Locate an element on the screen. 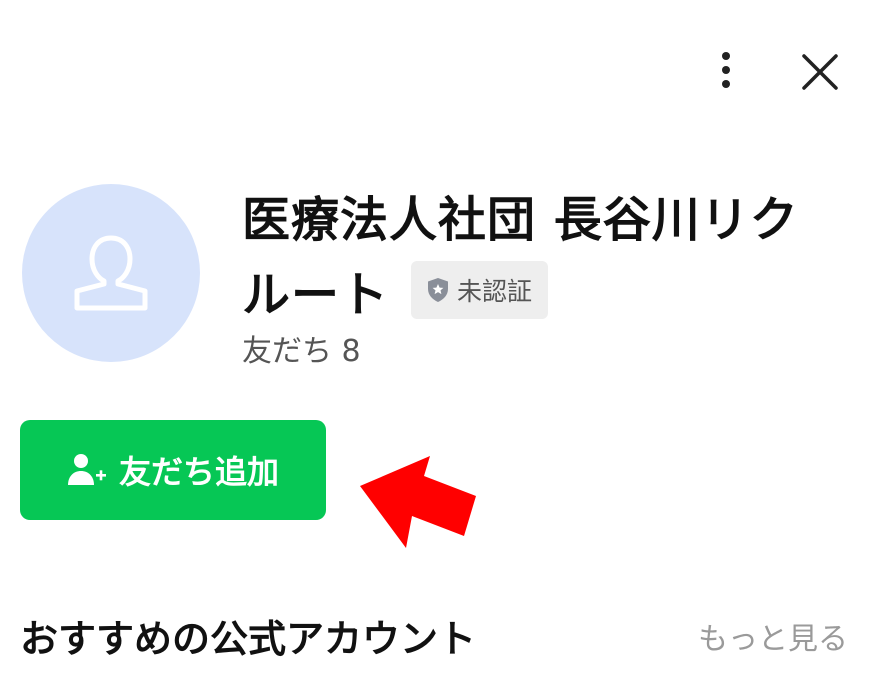  see-more-link: もっと見る is located at coordinates (773, 636).